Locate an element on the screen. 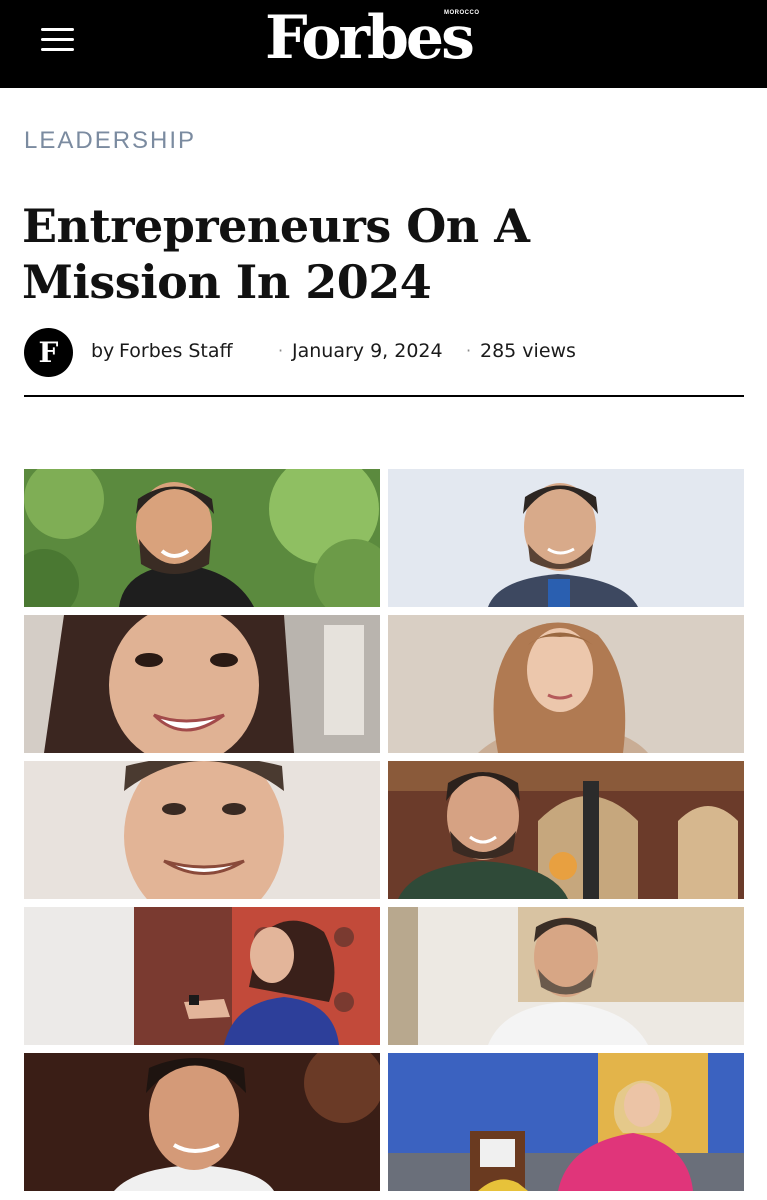  logo-edition-label: MOROCCO is located at coordinates (462, 13).